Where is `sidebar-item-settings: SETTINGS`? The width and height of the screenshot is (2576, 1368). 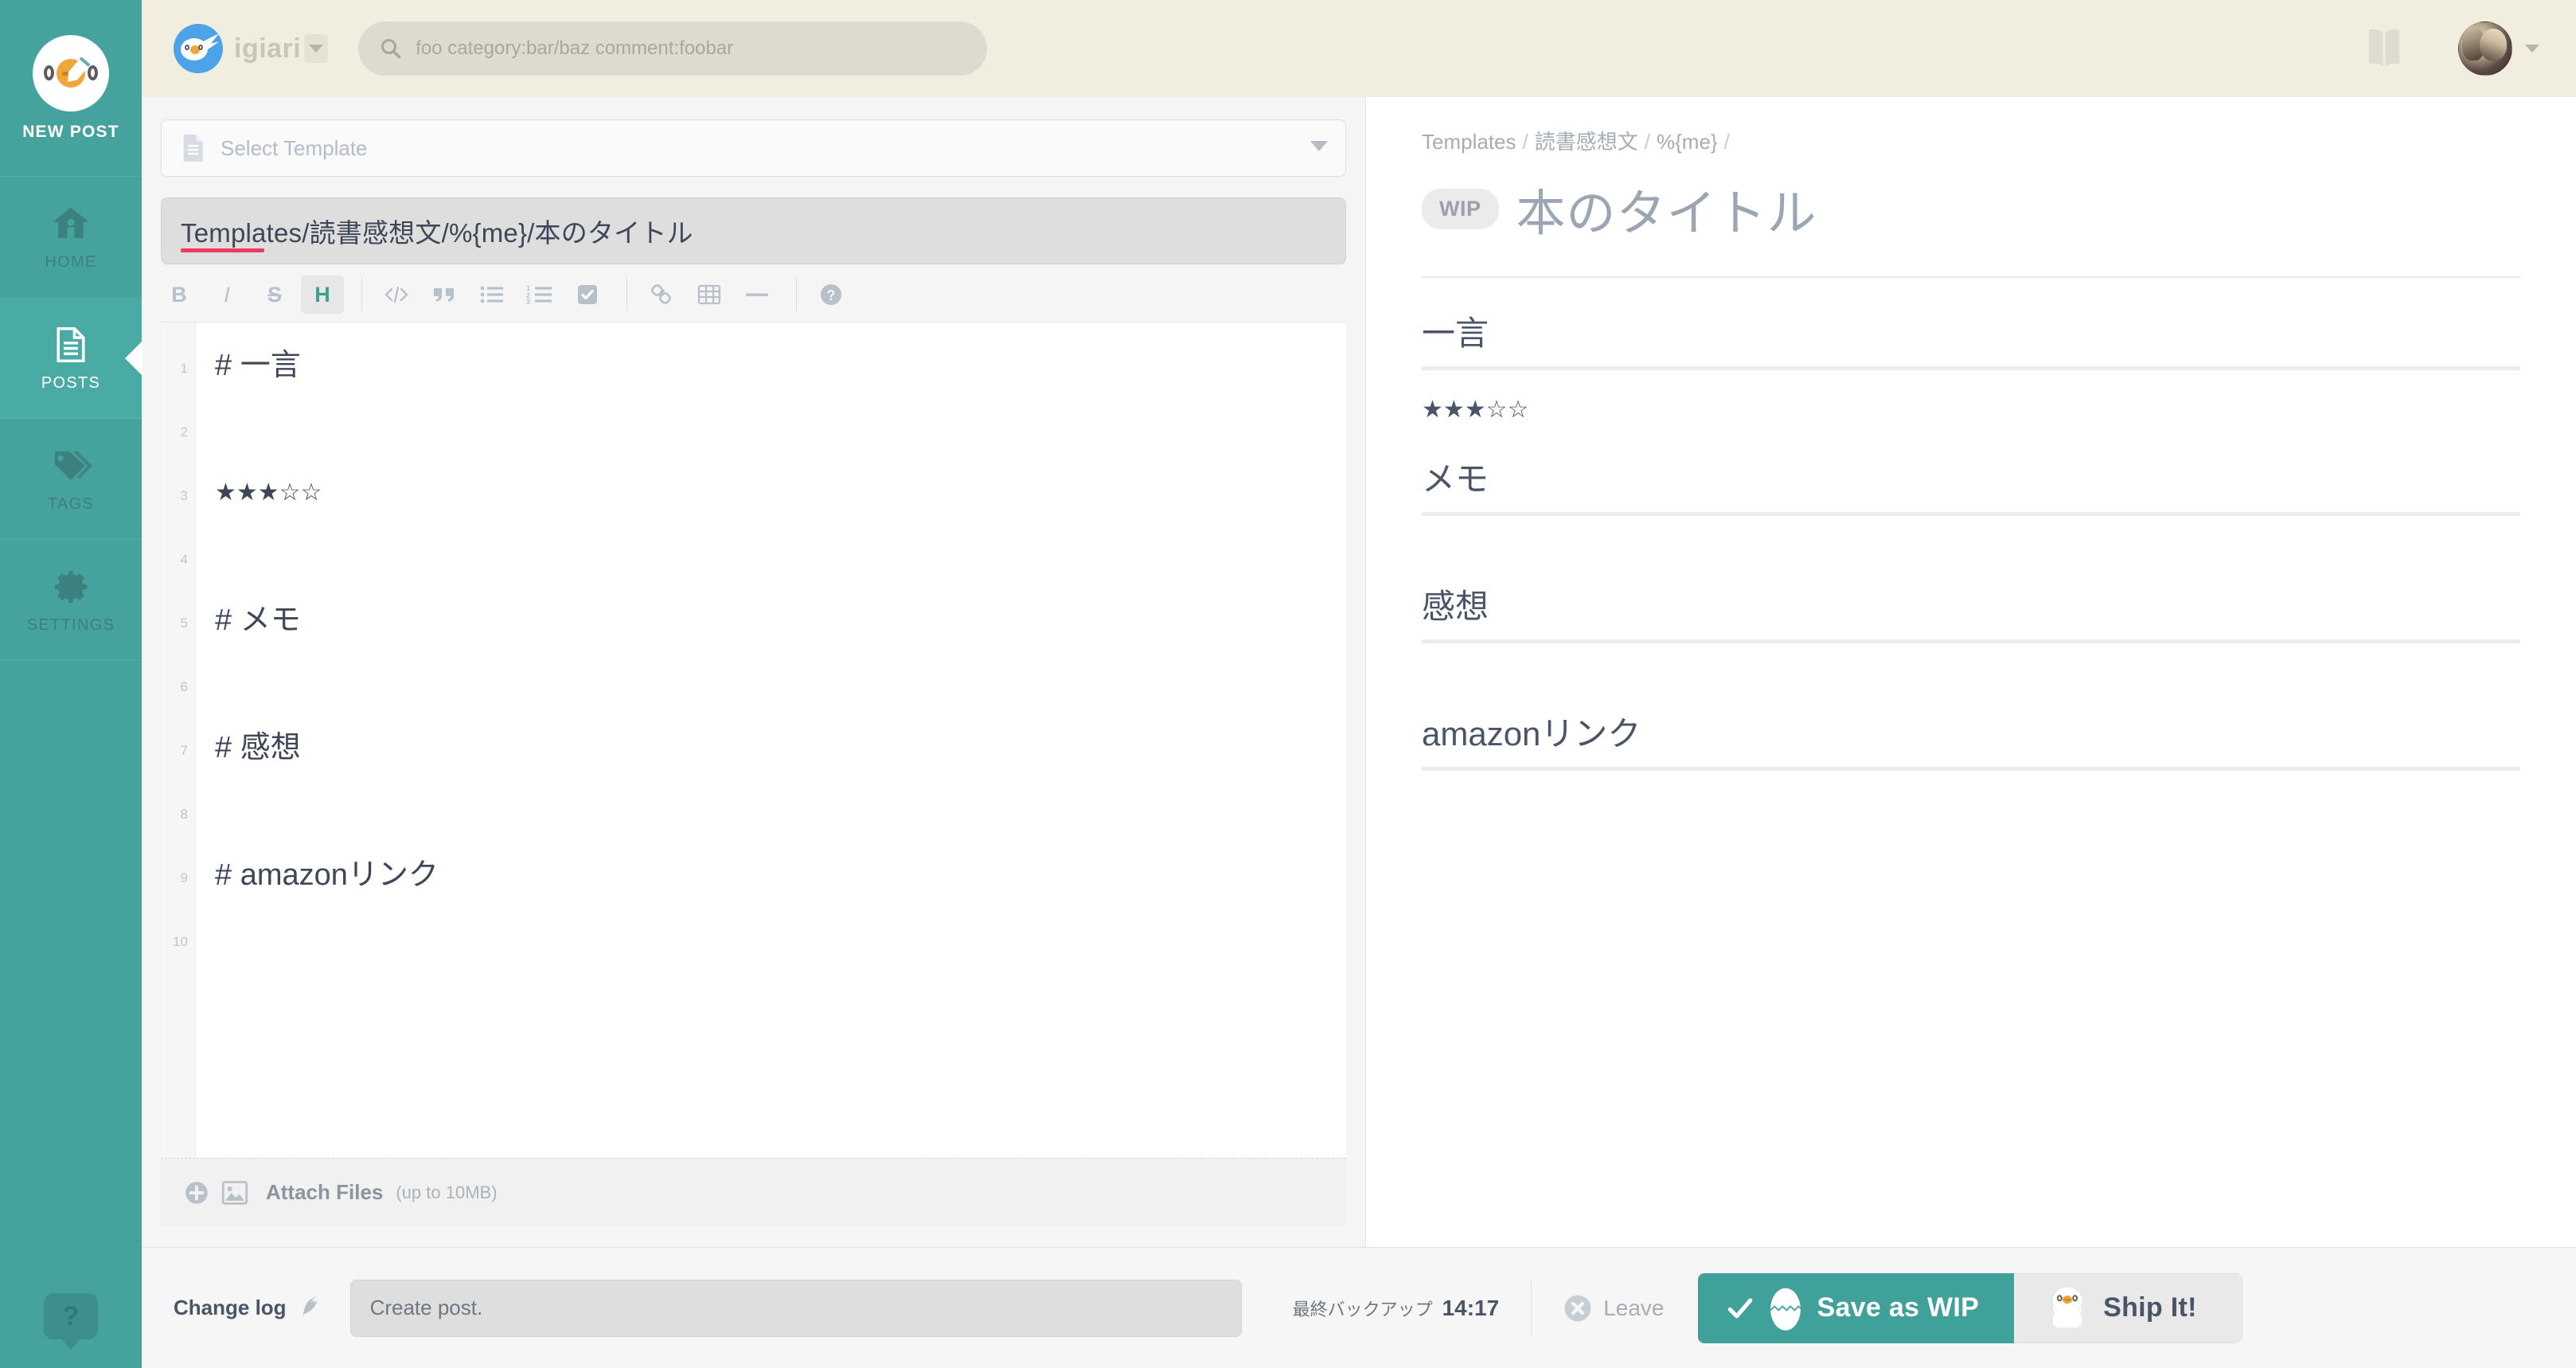
sidebar-item-settings: SETTINGS is located at coordinates (71, 600).